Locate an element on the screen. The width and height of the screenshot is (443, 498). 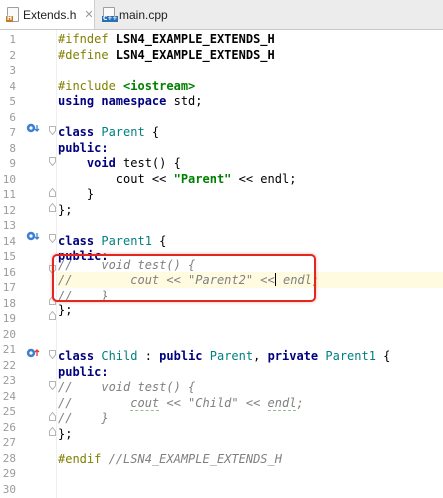
code-line-19: }; is located at coordinates (65, 311).